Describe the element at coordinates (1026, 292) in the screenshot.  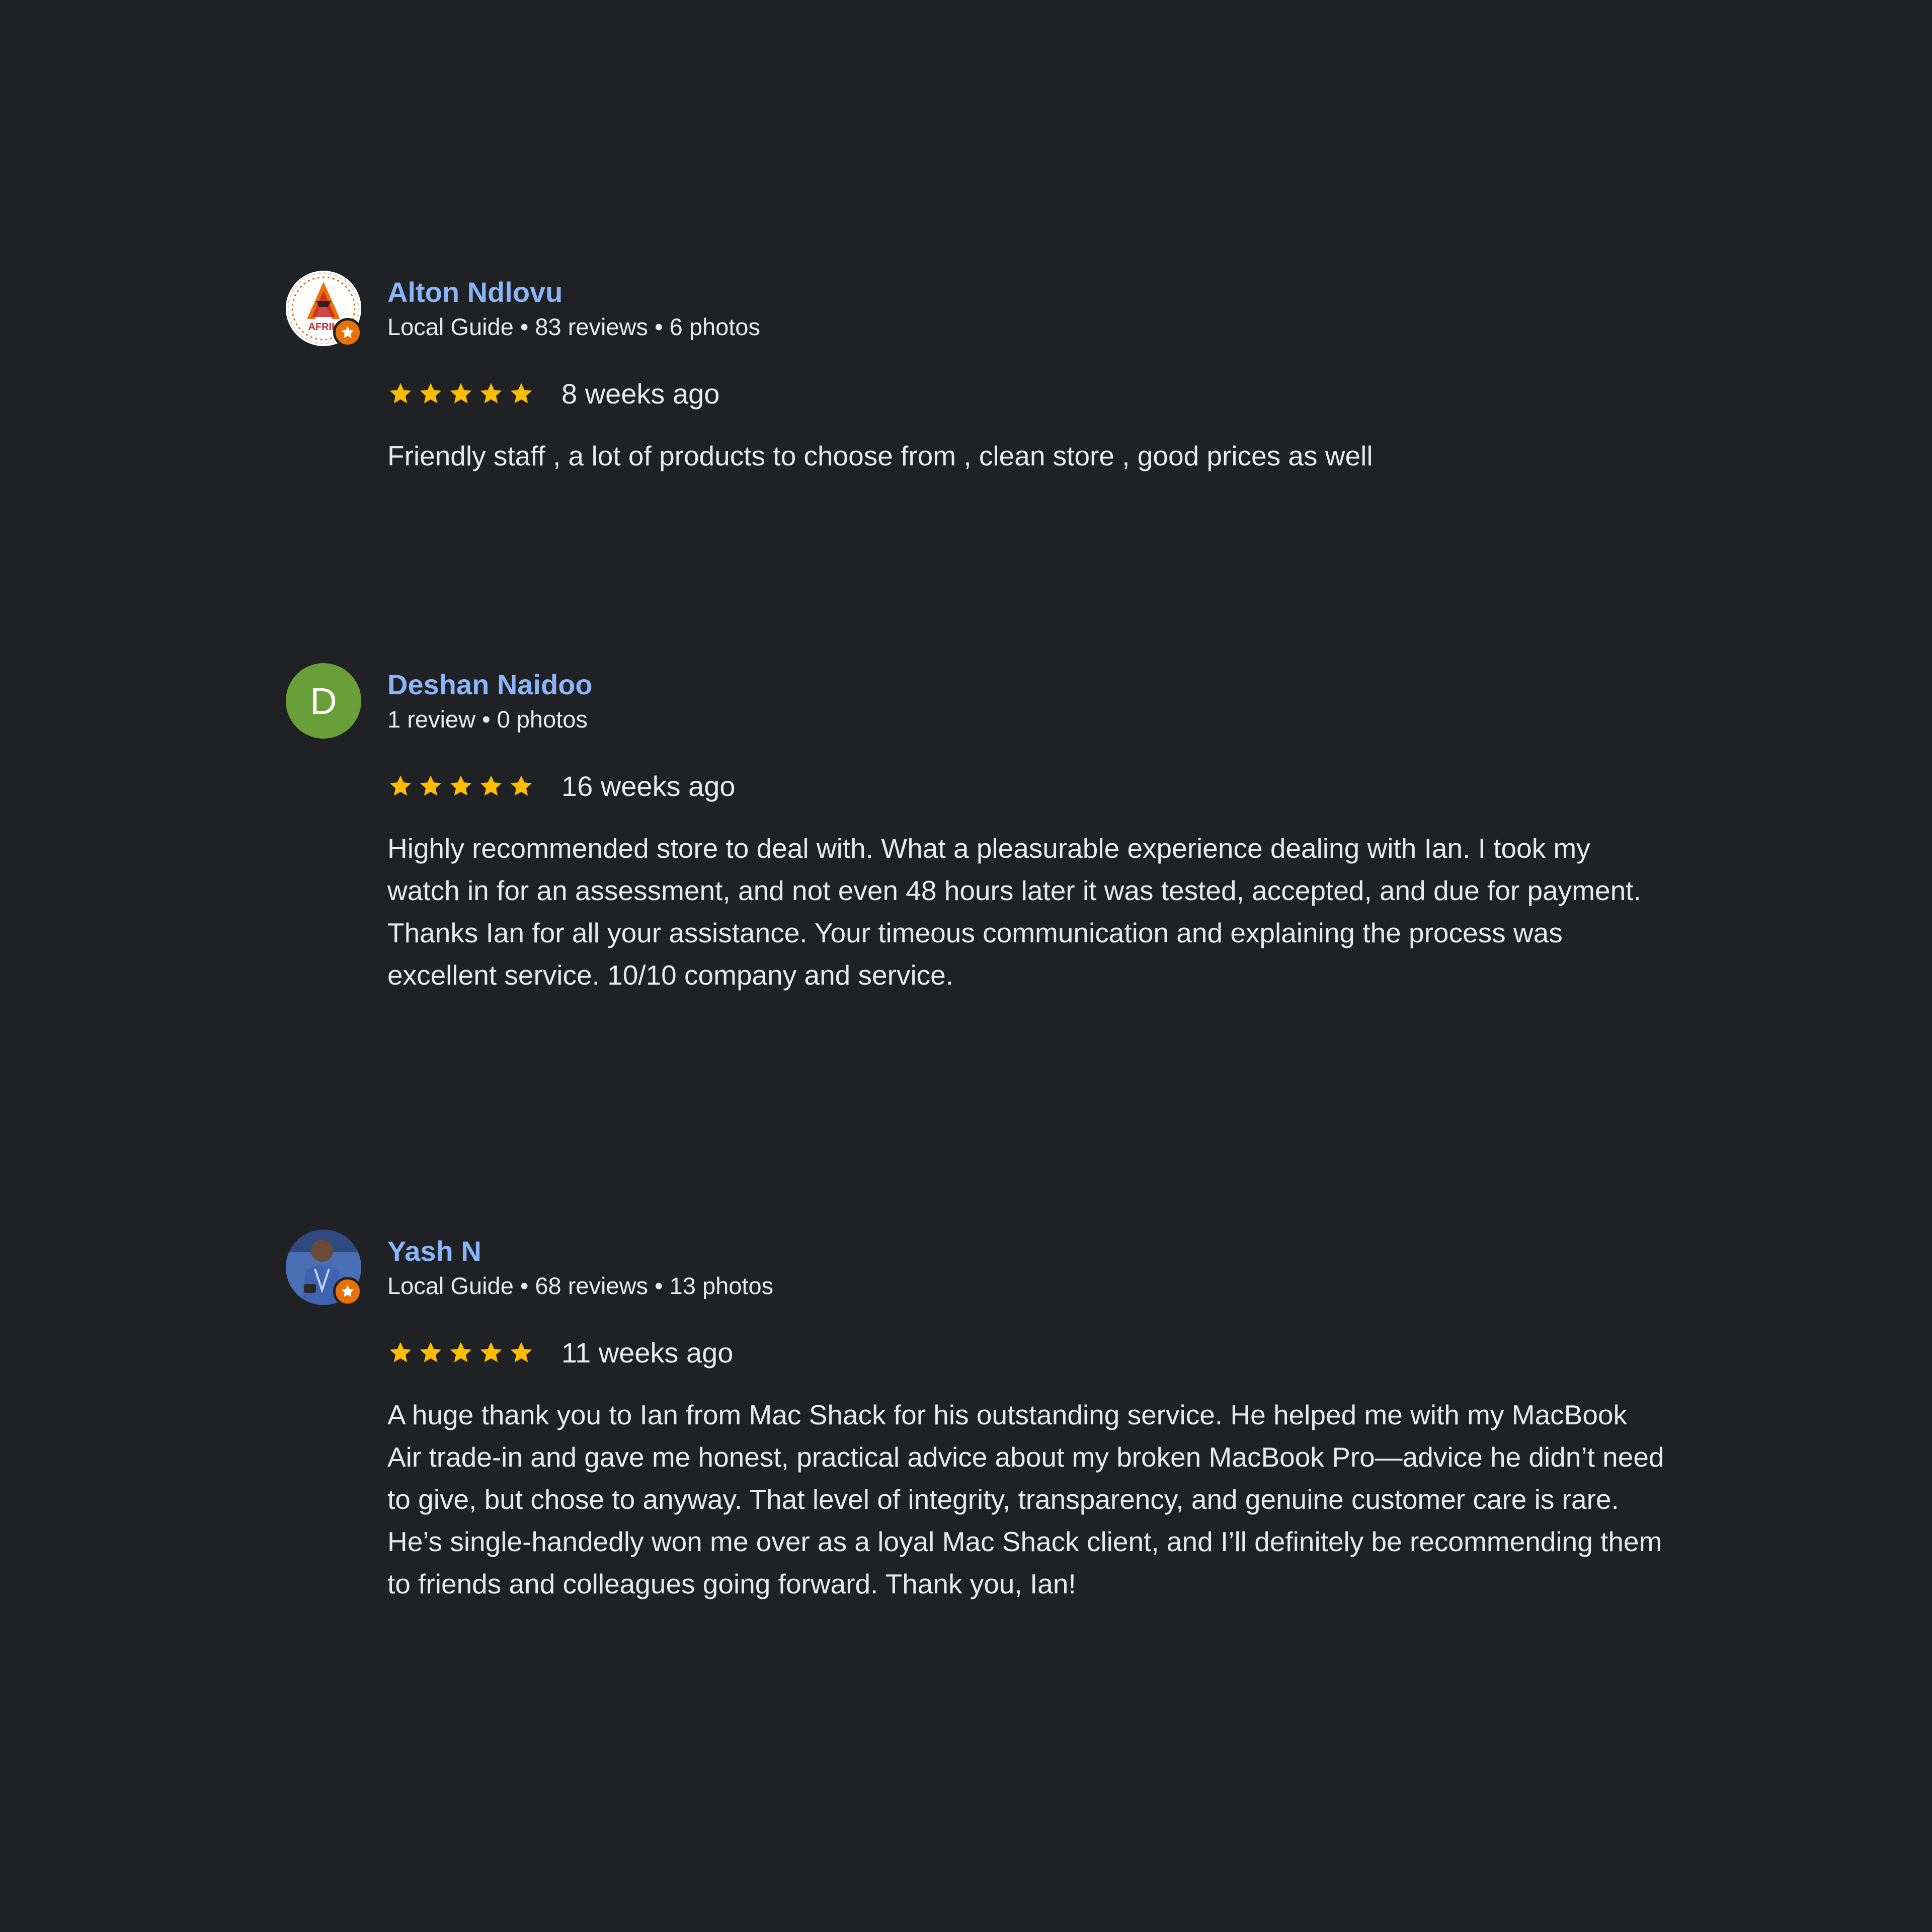
I see `reviewer-name: Alton Ndlovu` at that location.